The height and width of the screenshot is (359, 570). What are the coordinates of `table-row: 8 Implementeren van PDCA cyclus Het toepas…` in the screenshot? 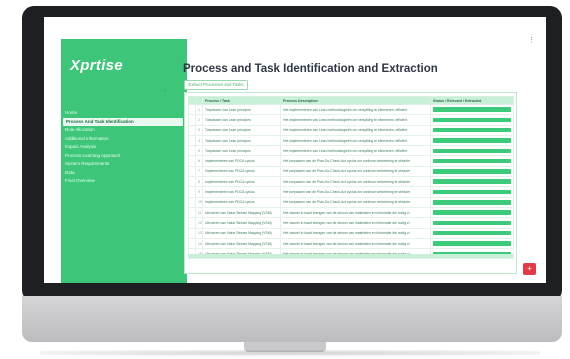 It's located at (351, 182).